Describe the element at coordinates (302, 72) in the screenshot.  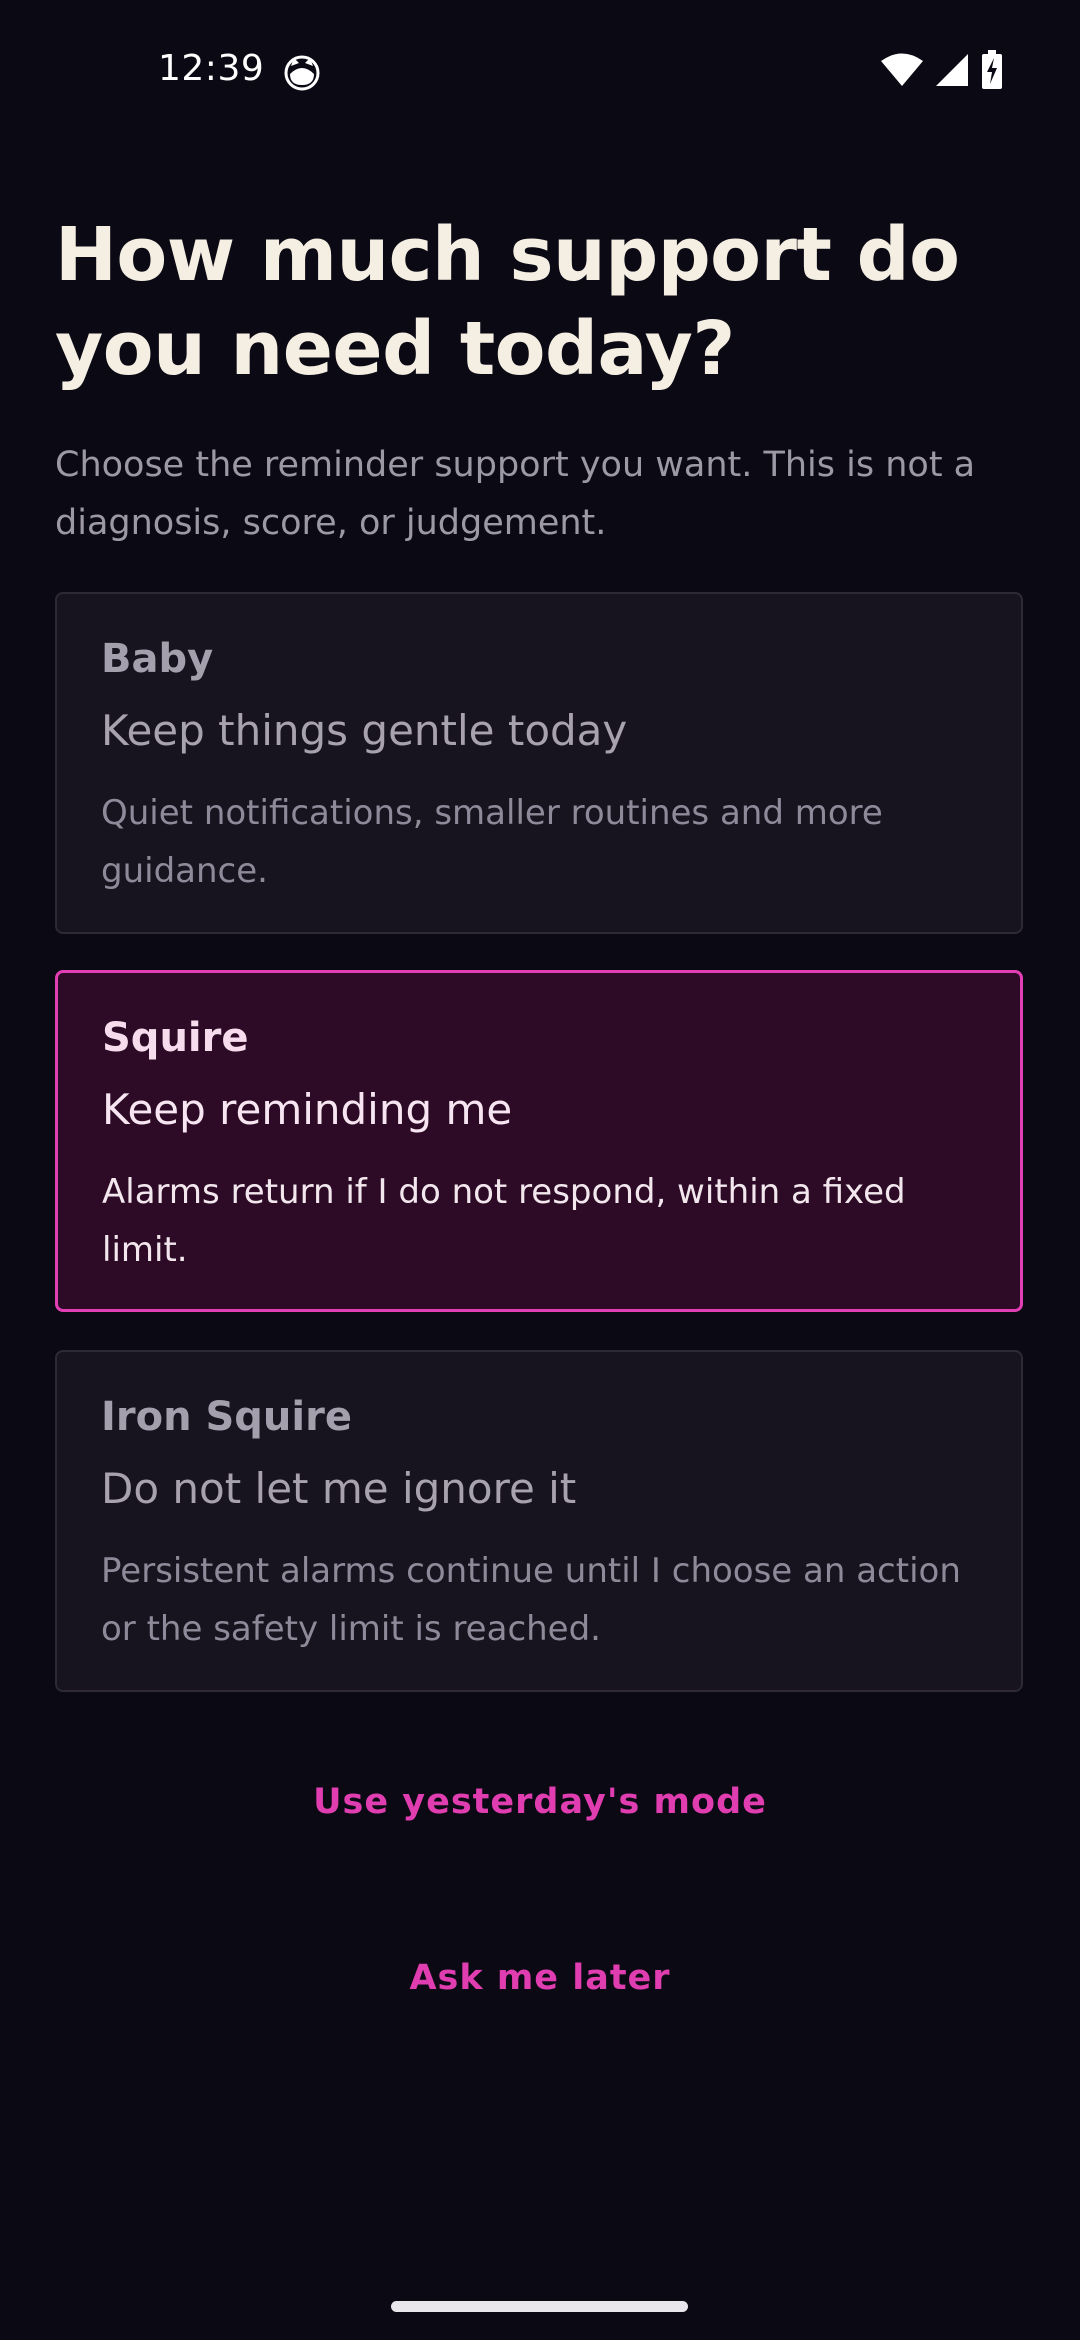
I see `cat-face-icon` at that location.